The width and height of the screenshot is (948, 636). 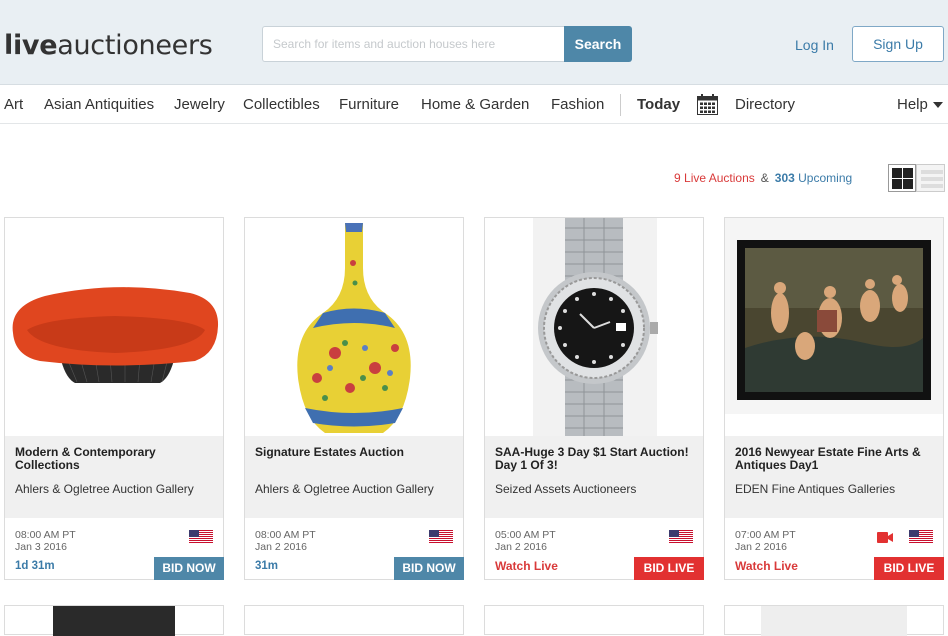 I want to click on help-menu: Help, so click(x=920, y=104).